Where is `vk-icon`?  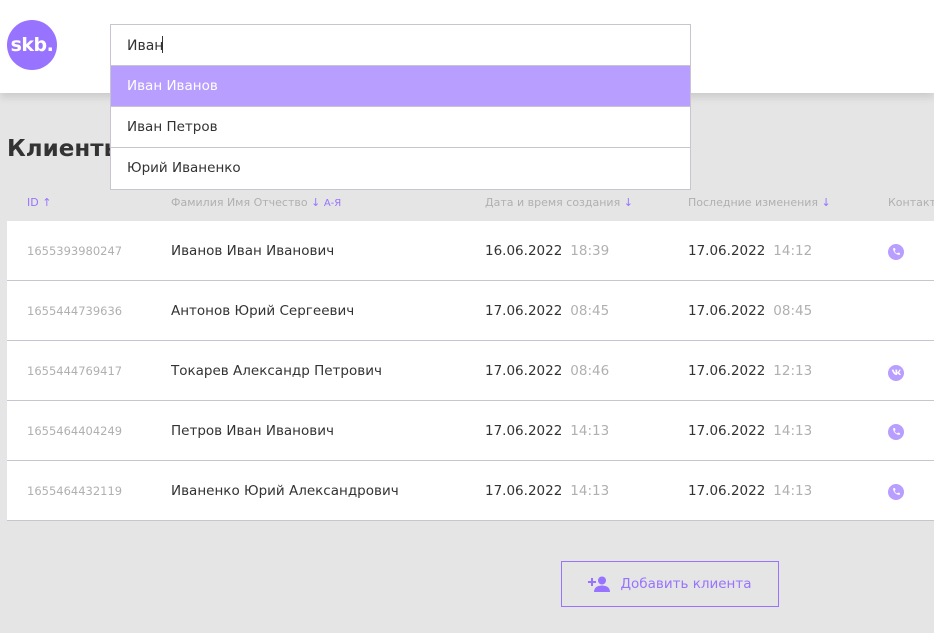 vk-icon is located at coordinates (896, 372).